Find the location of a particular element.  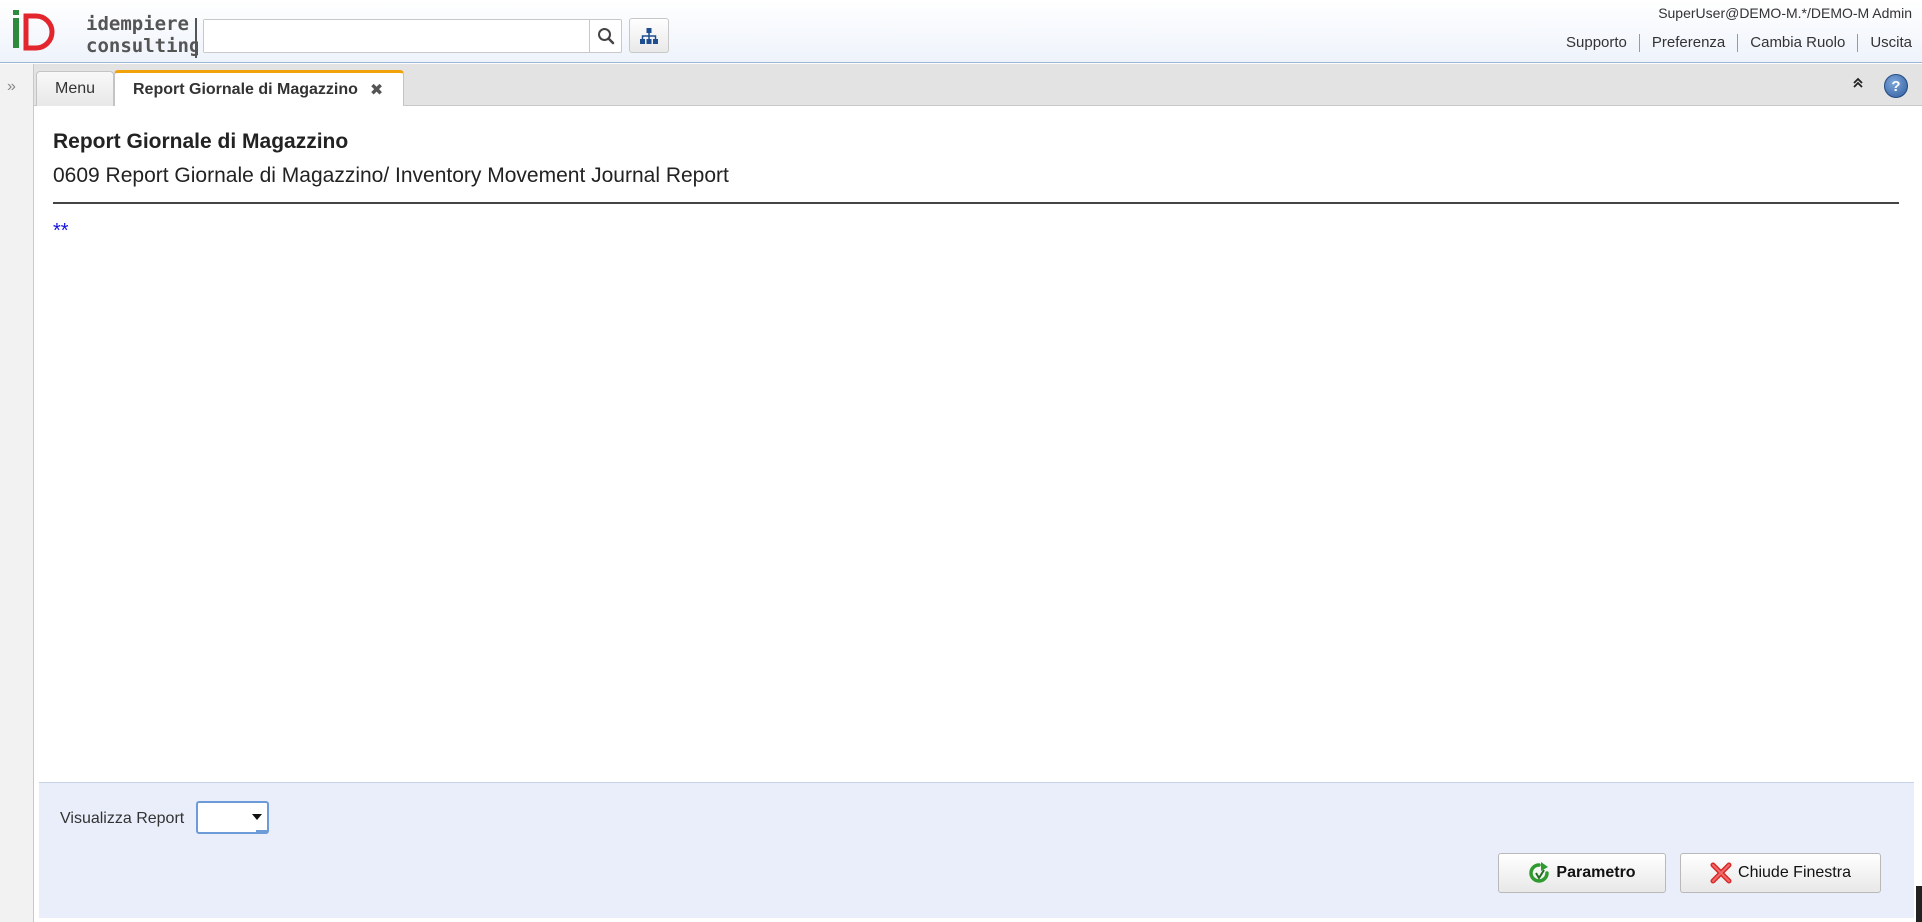

logo-text-line2: consulting is located at coordinates (142, 46).